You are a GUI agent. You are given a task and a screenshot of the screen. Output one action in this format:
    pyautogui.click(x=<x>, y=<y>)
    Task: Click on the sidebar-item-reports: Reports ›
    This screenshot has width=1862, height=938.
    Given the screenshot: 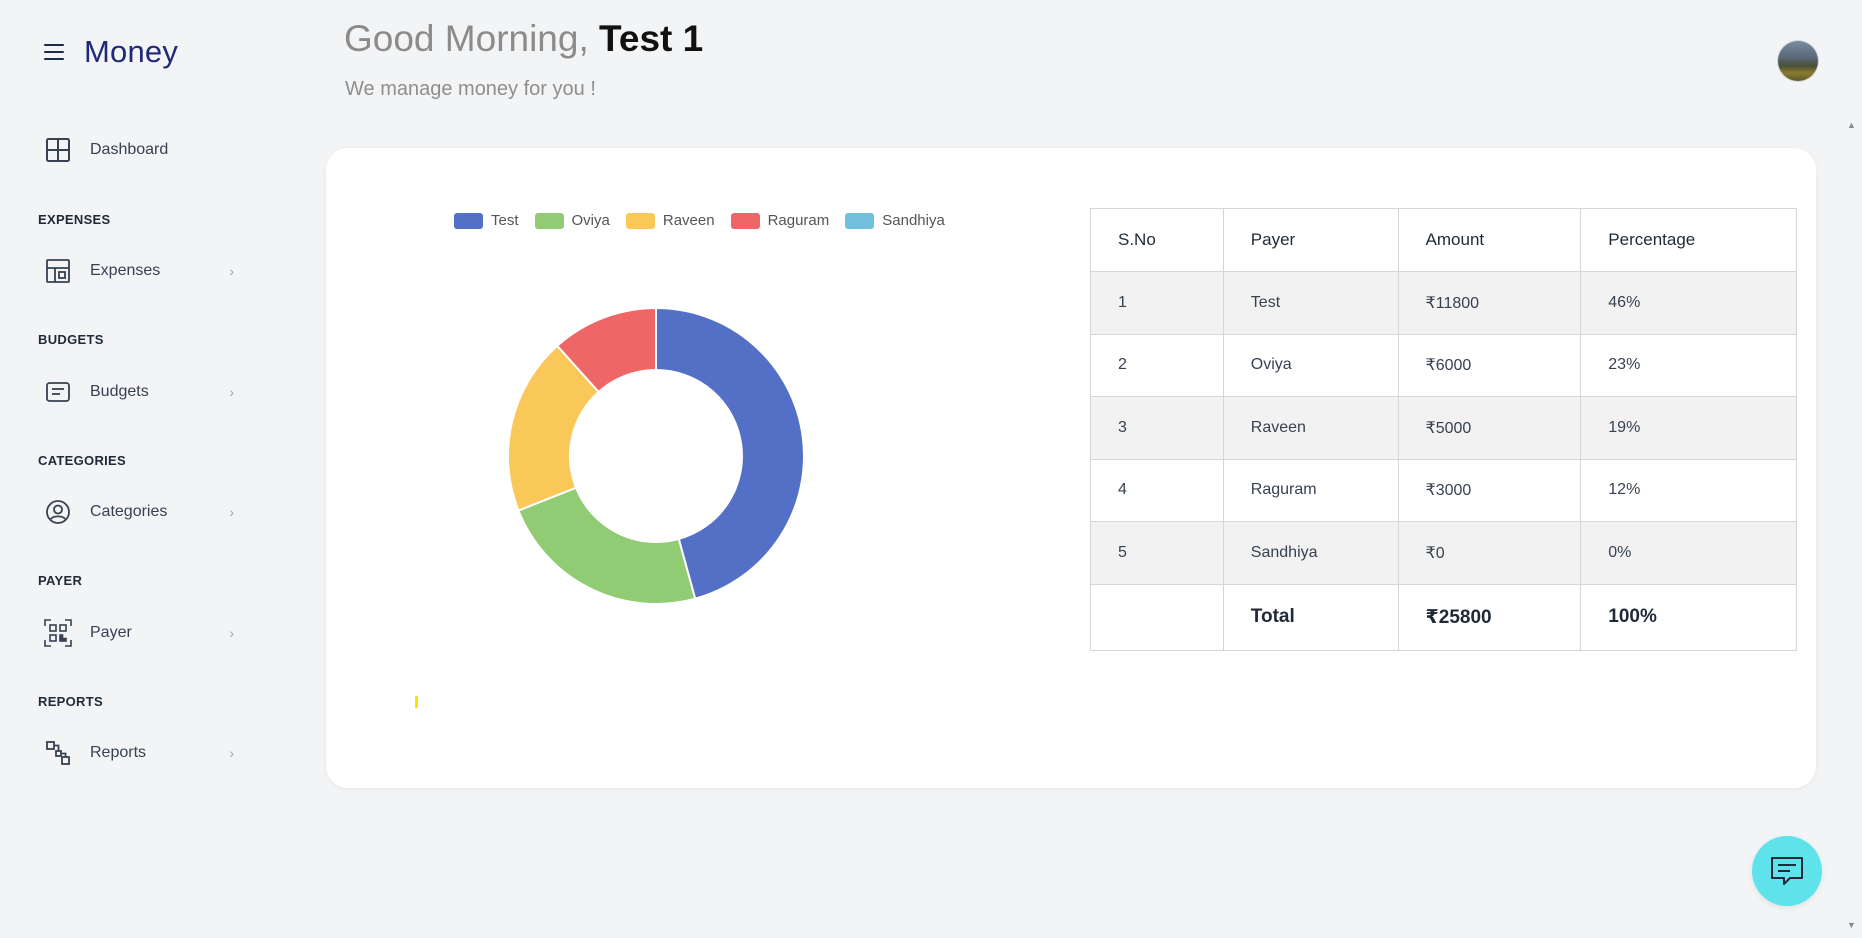 What is the action you would take?
    pyautogui.click(x=139, y=753)
    